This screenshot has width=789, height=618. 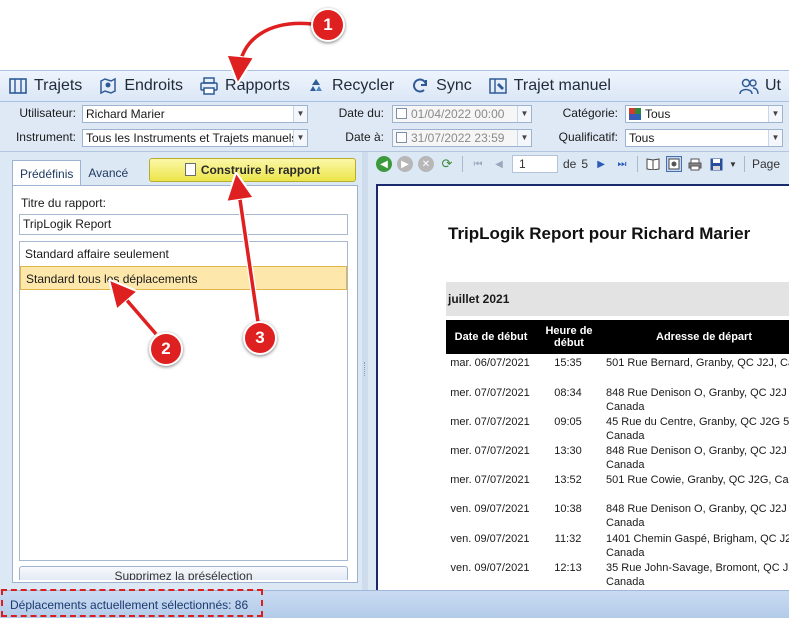 What do you see at coordinates (697, 363) in the screenshot?
I see `cell-address: 501 Rue Bernard, Granby, QC J2J, Canada` at bounding box center [697, 363].